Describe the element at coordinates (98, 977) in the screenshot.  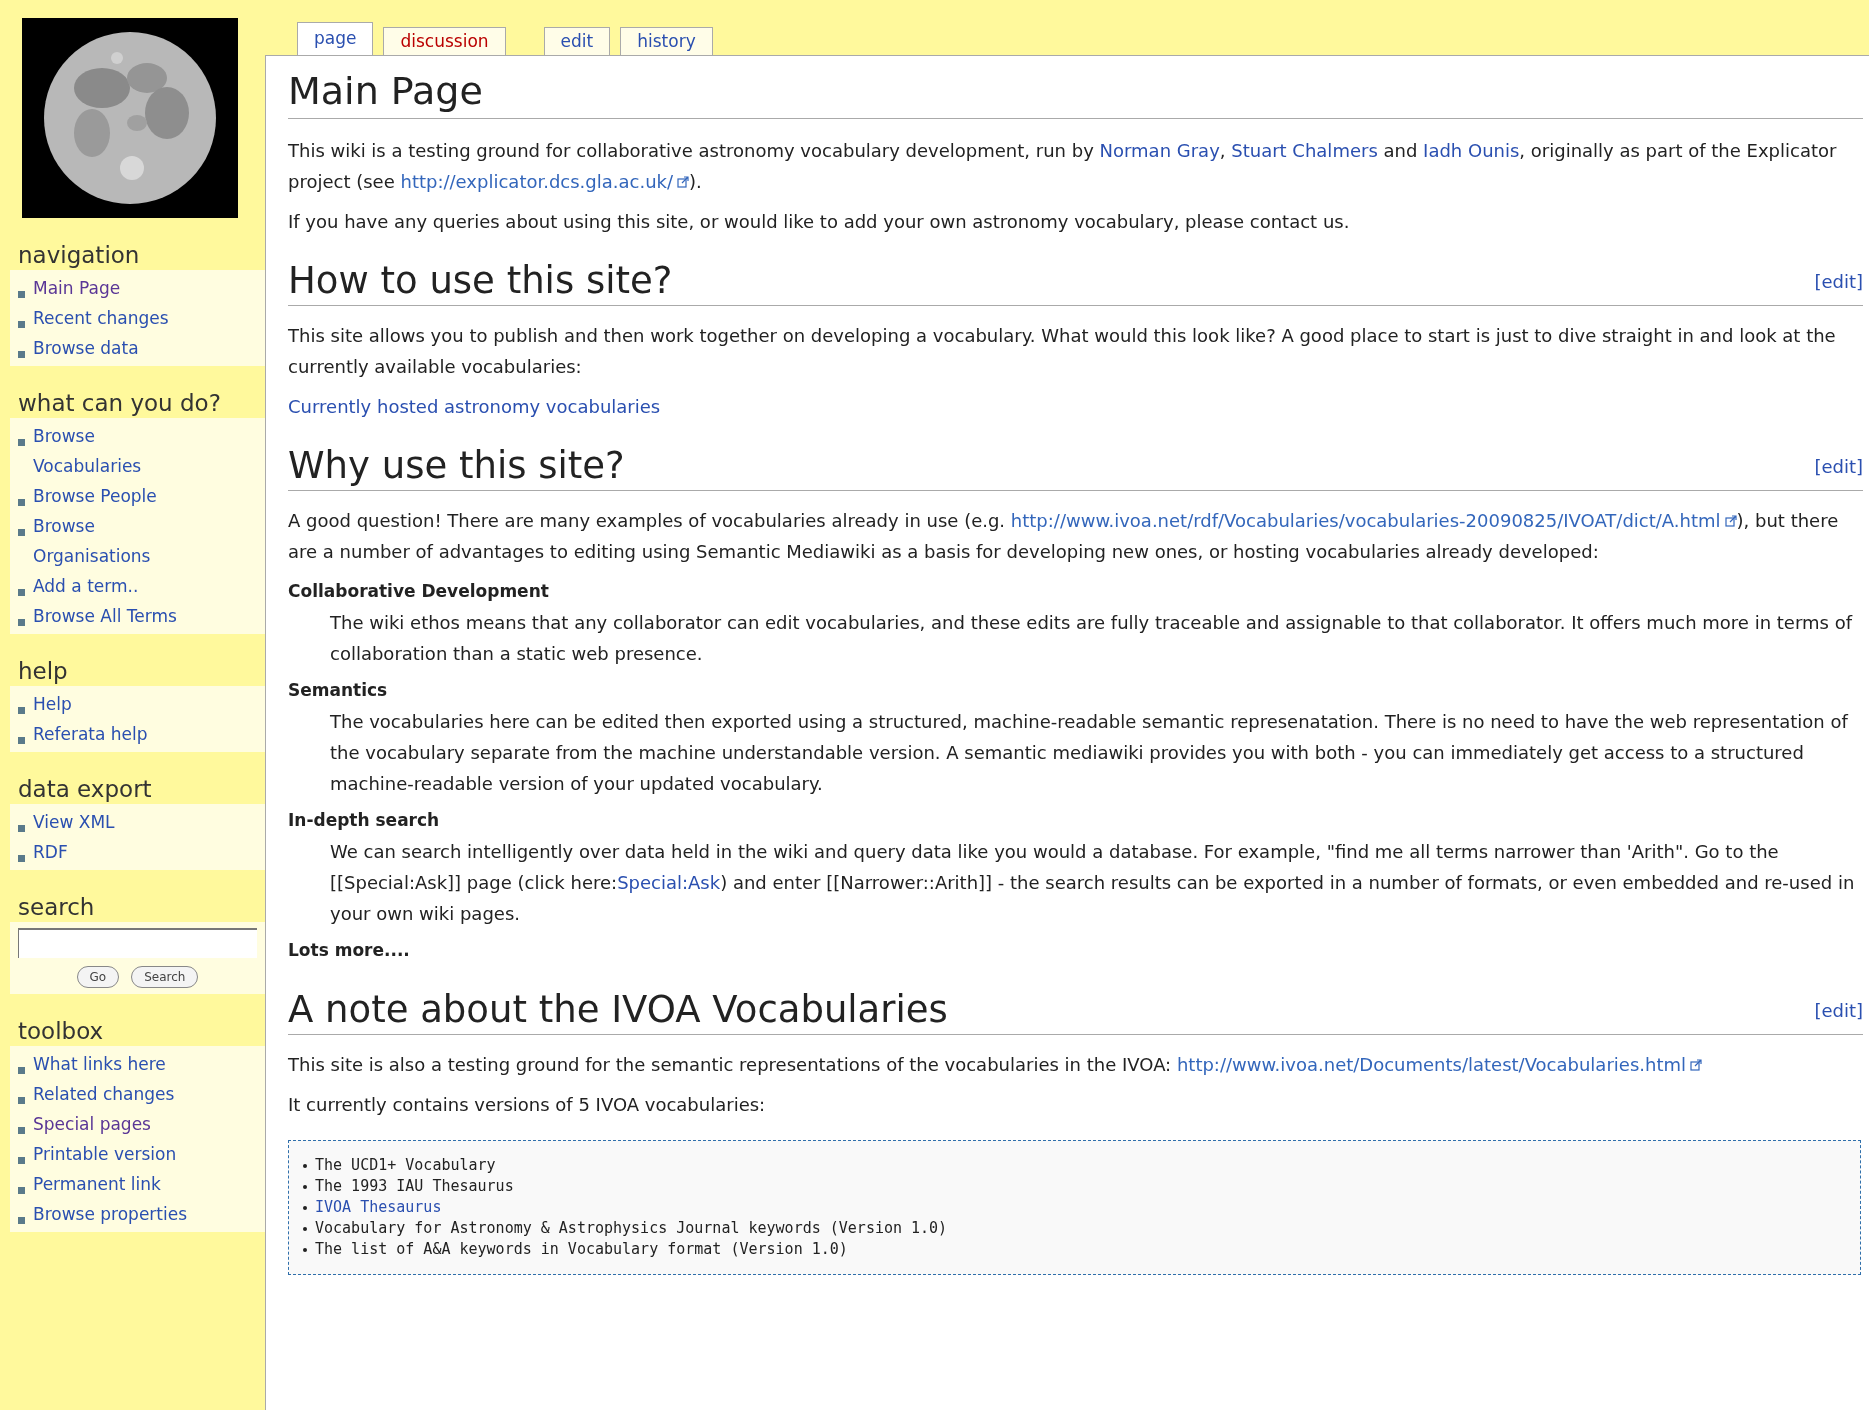
I see `search-button: Go` at that location.